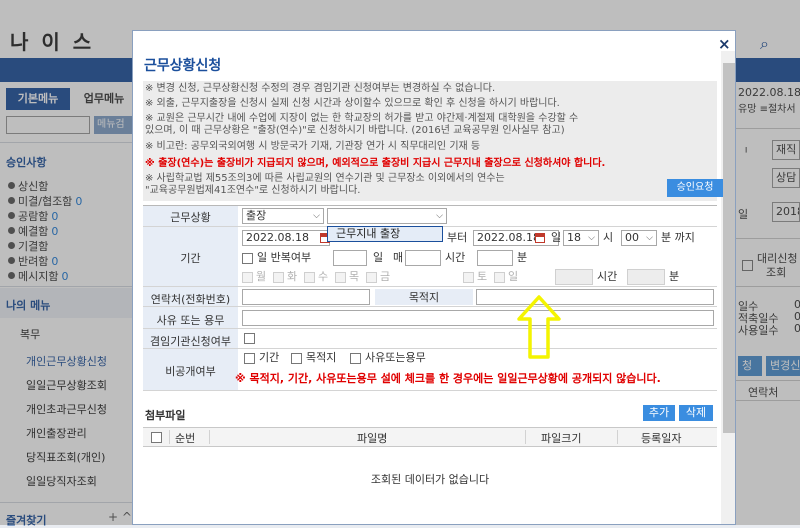 The width and height of the screenshot is (800, 528). What do you see at coordinates (595, 297) in the screenshot?
I see `destination-input` at bounding box center [595, 297].